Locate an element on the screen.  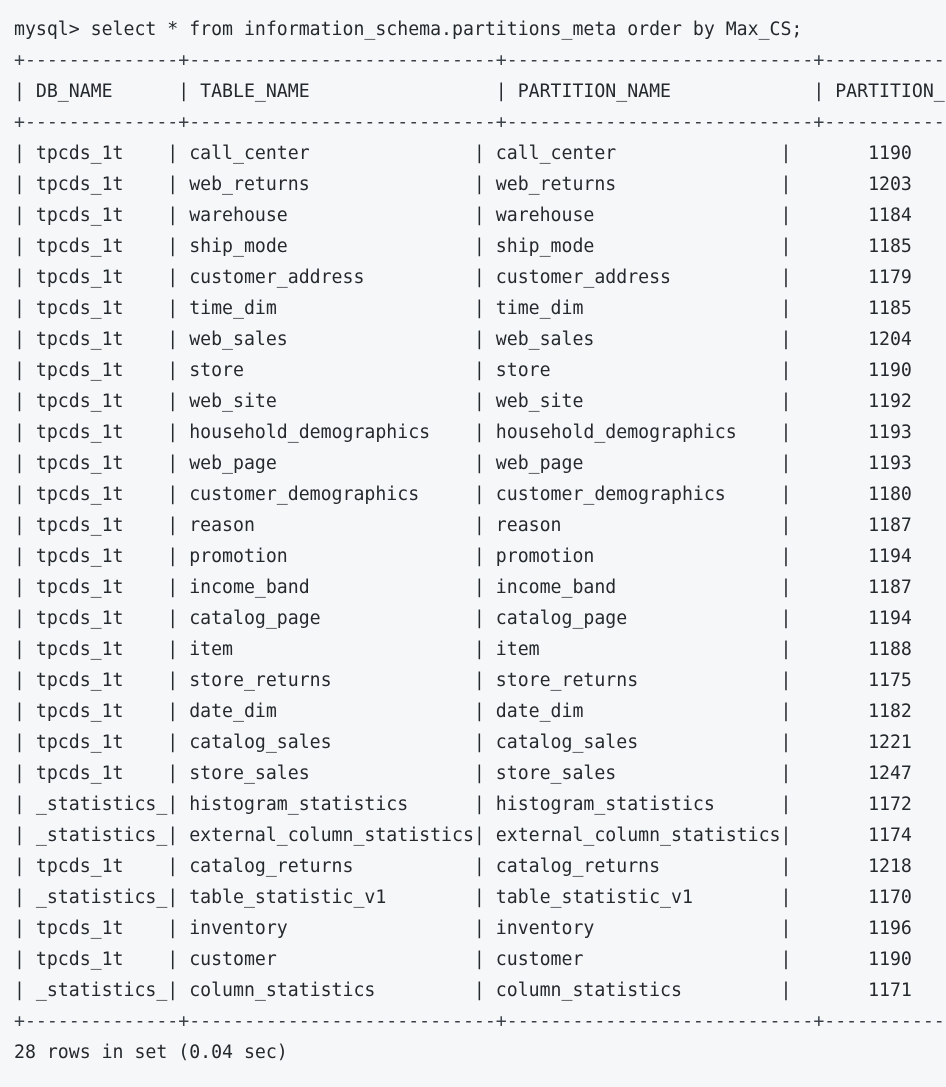
table-row: | tpcds_1t | time_dim | time_dim | 1185 is located at coordinates (463, 308).